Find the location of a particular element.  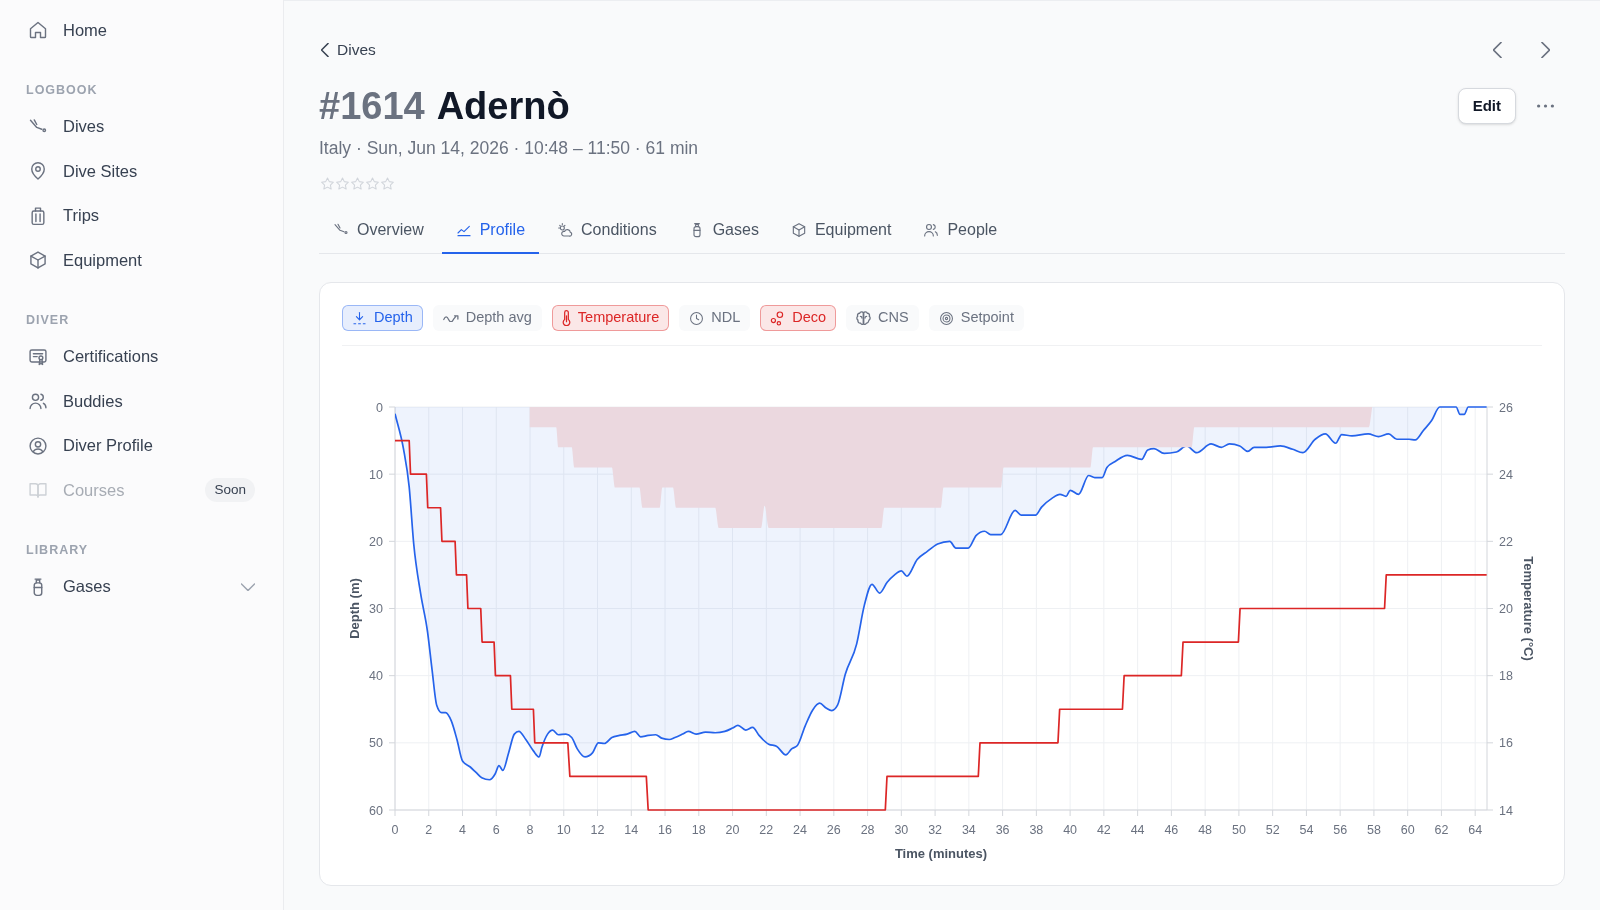

sidebar-item: Dives is located at coordinates (141, 126).